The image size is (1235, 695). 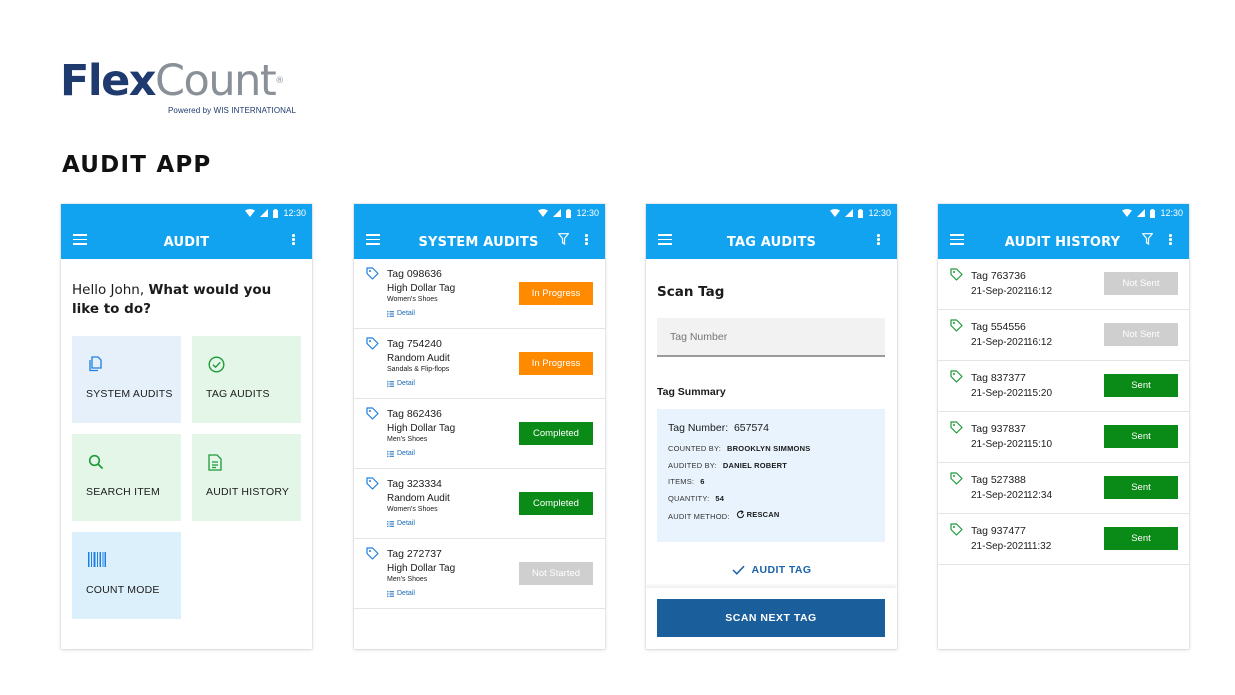 What do you see at coordinates (238, 394) in the screenshot?
I see `tile-label: TAG AUDITS` at bounding box center [238, 394].